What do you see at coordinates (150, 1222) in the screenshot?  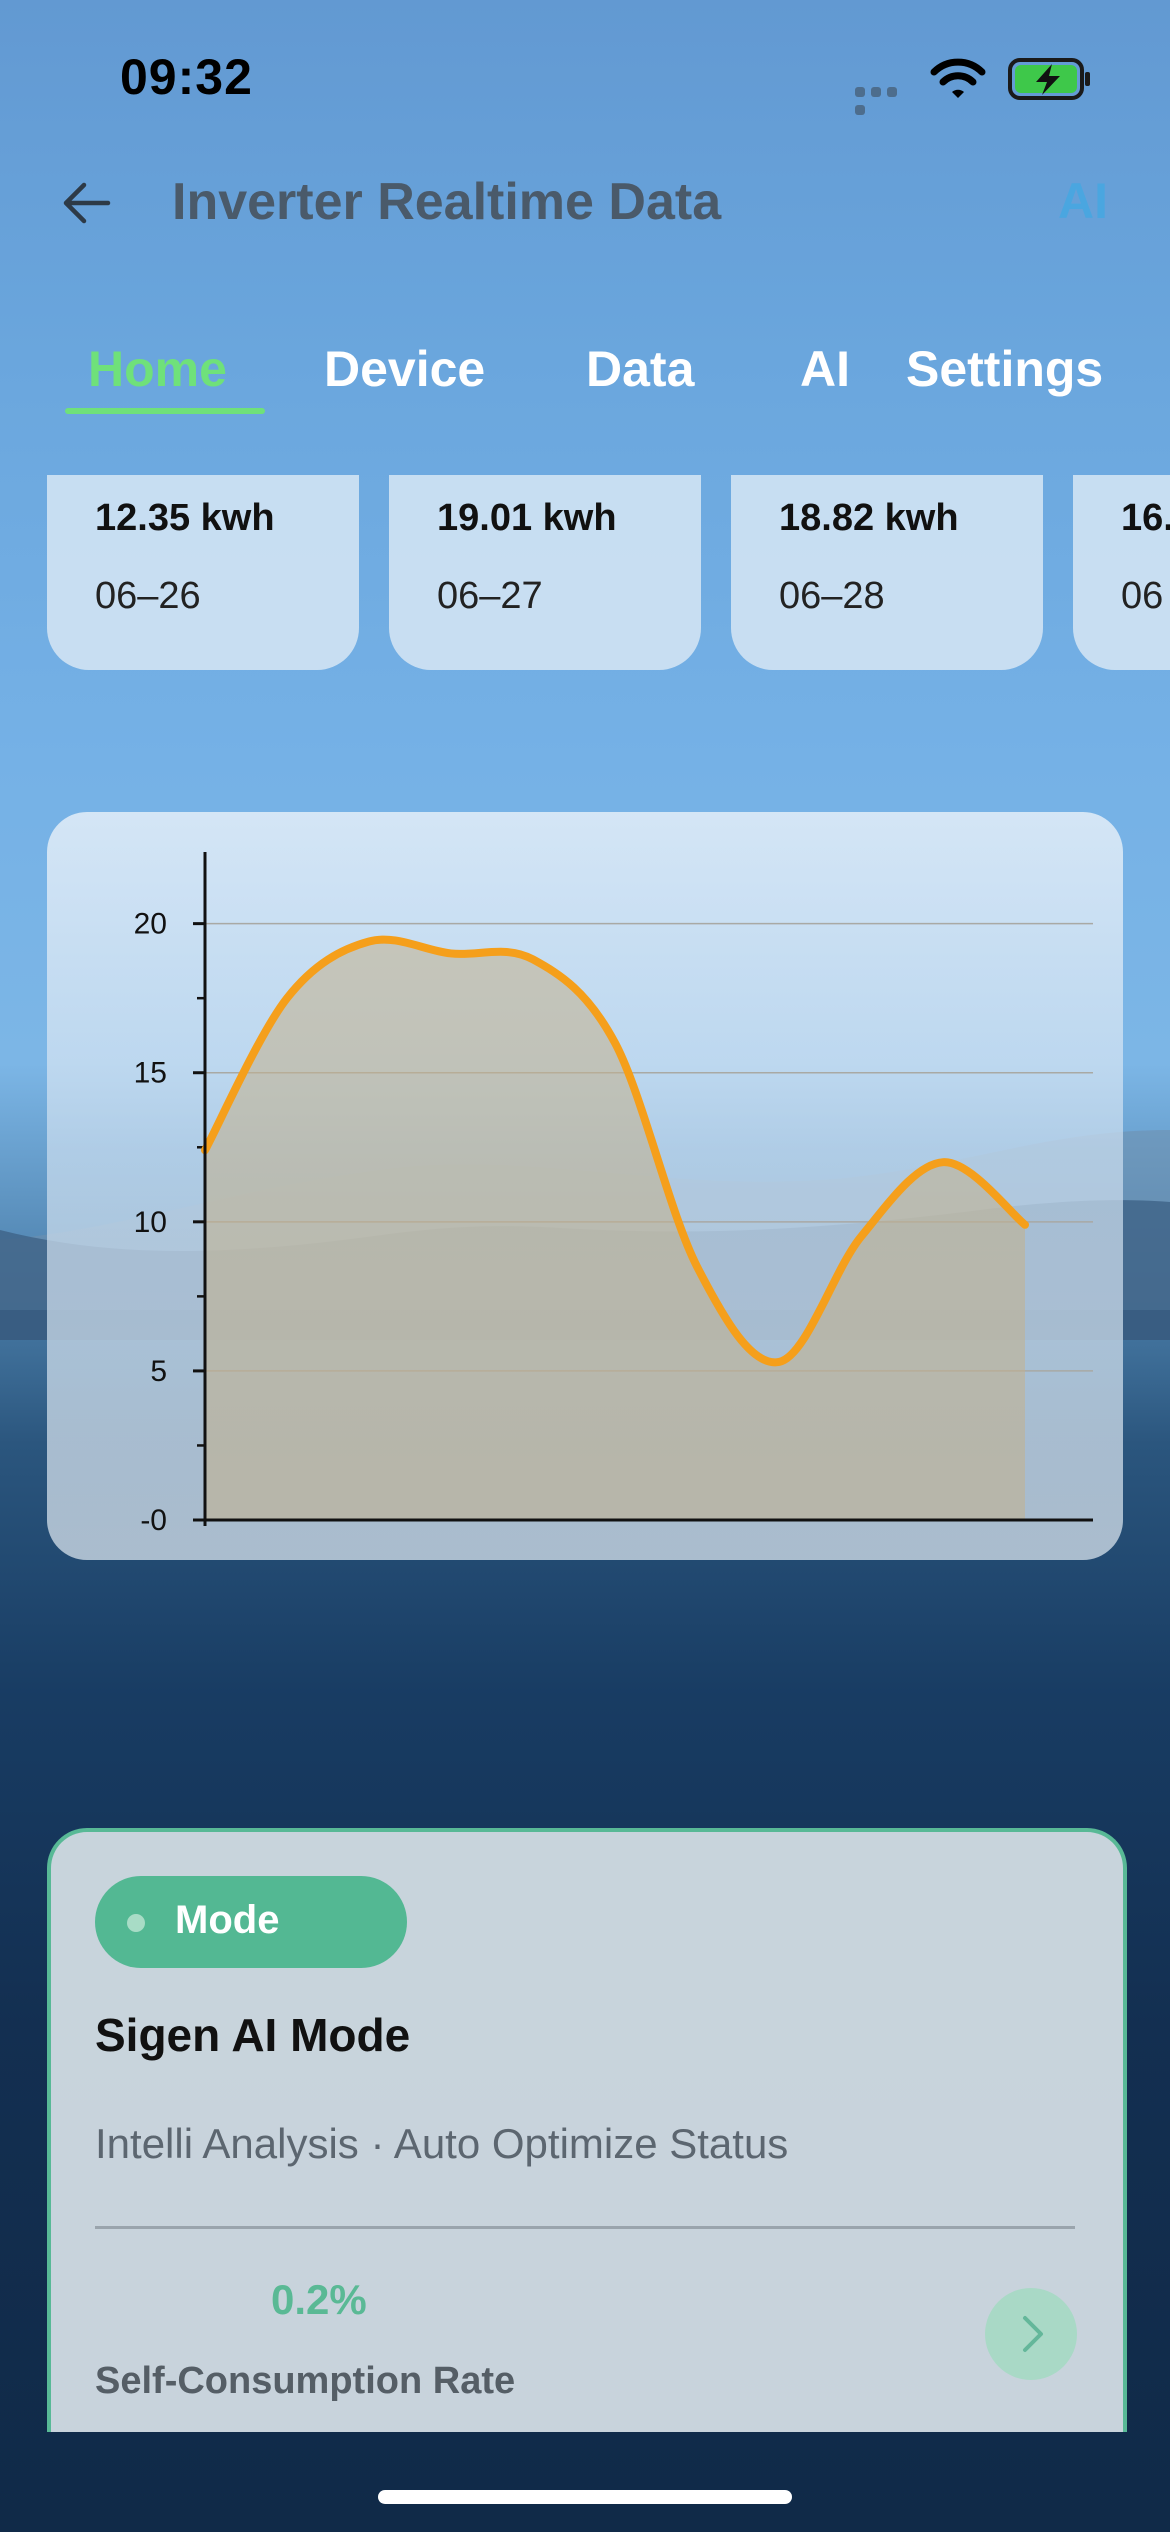 I see `y-tick-label: 10` at bounding box center [150, 1222].